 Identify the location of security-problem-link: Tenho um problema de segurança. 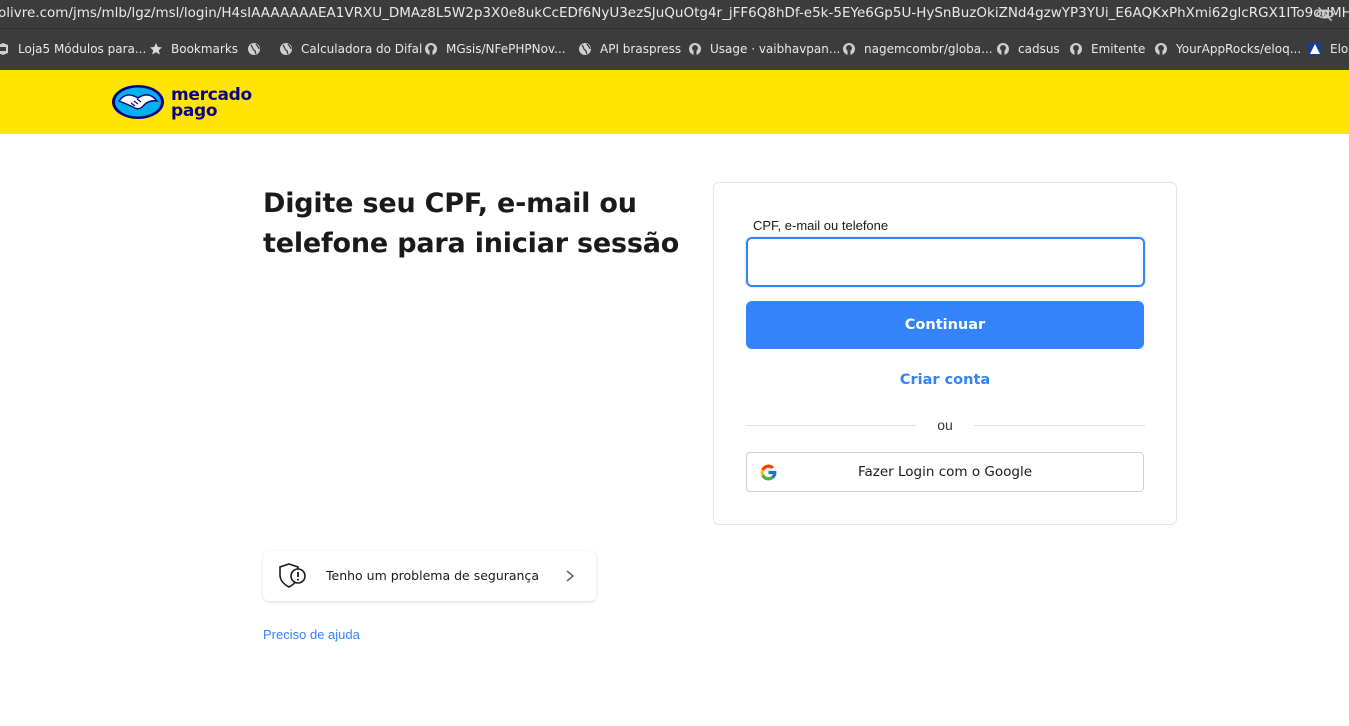
(429, 576).